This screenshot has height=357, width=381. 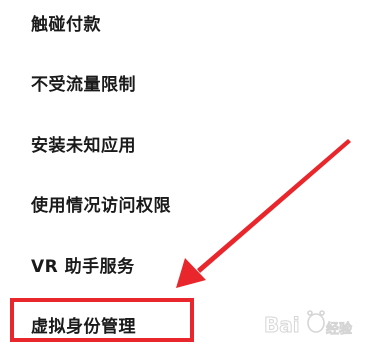 I want to click on list-item-virtual-identity-management: 虚拟身份管理, so click(x=190, y=324).